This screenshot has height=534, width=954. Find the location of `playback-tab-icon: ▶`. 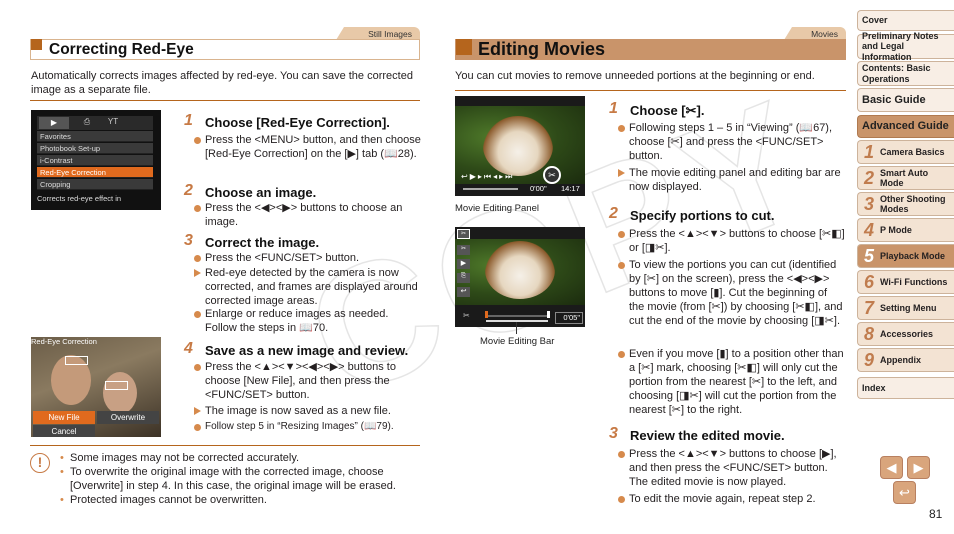

playback-tab-icon: ▶ is located at coordinates (54, 123).